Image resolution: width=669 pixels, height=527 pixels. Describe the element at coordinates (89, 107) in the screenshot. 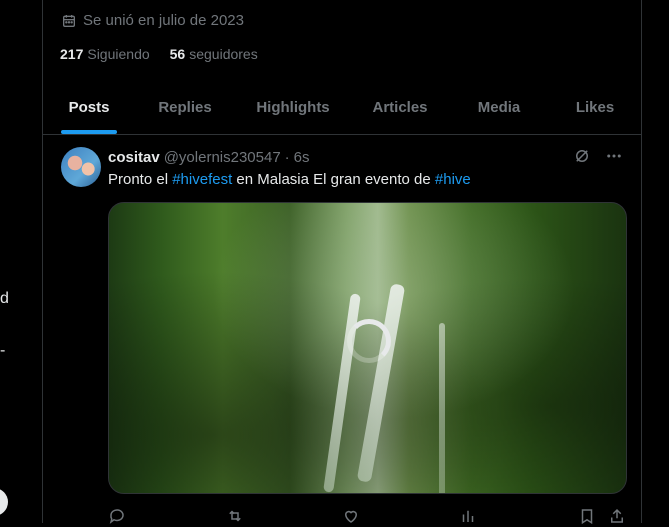

I see `tab-posts: Posts` at that location.